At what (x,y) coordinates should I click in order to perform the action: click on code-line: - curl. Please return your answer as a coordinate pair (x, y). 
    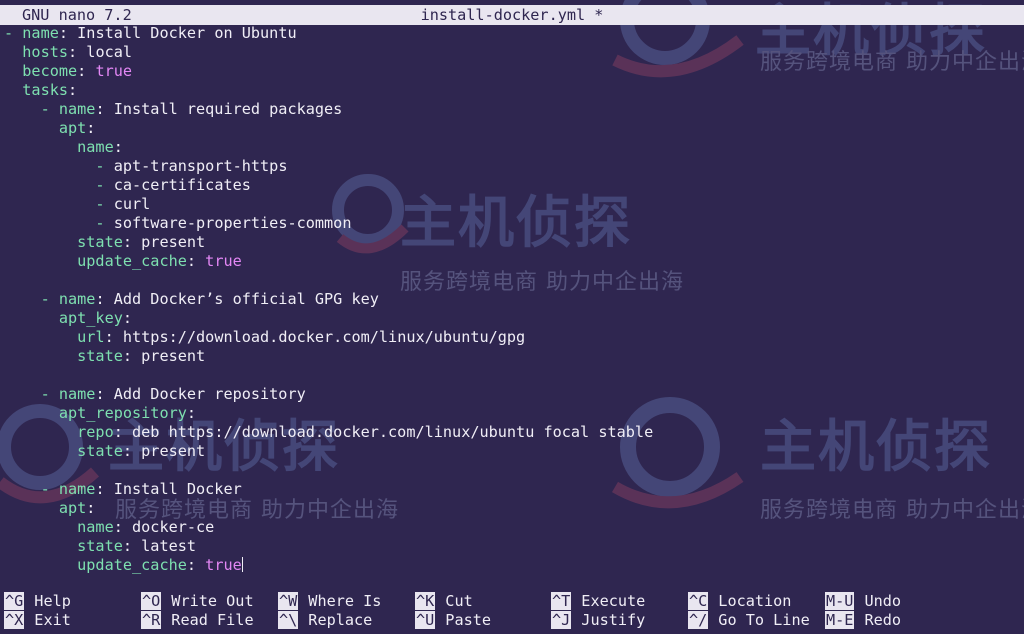
    Looking at the image, I should click on (77, 204).